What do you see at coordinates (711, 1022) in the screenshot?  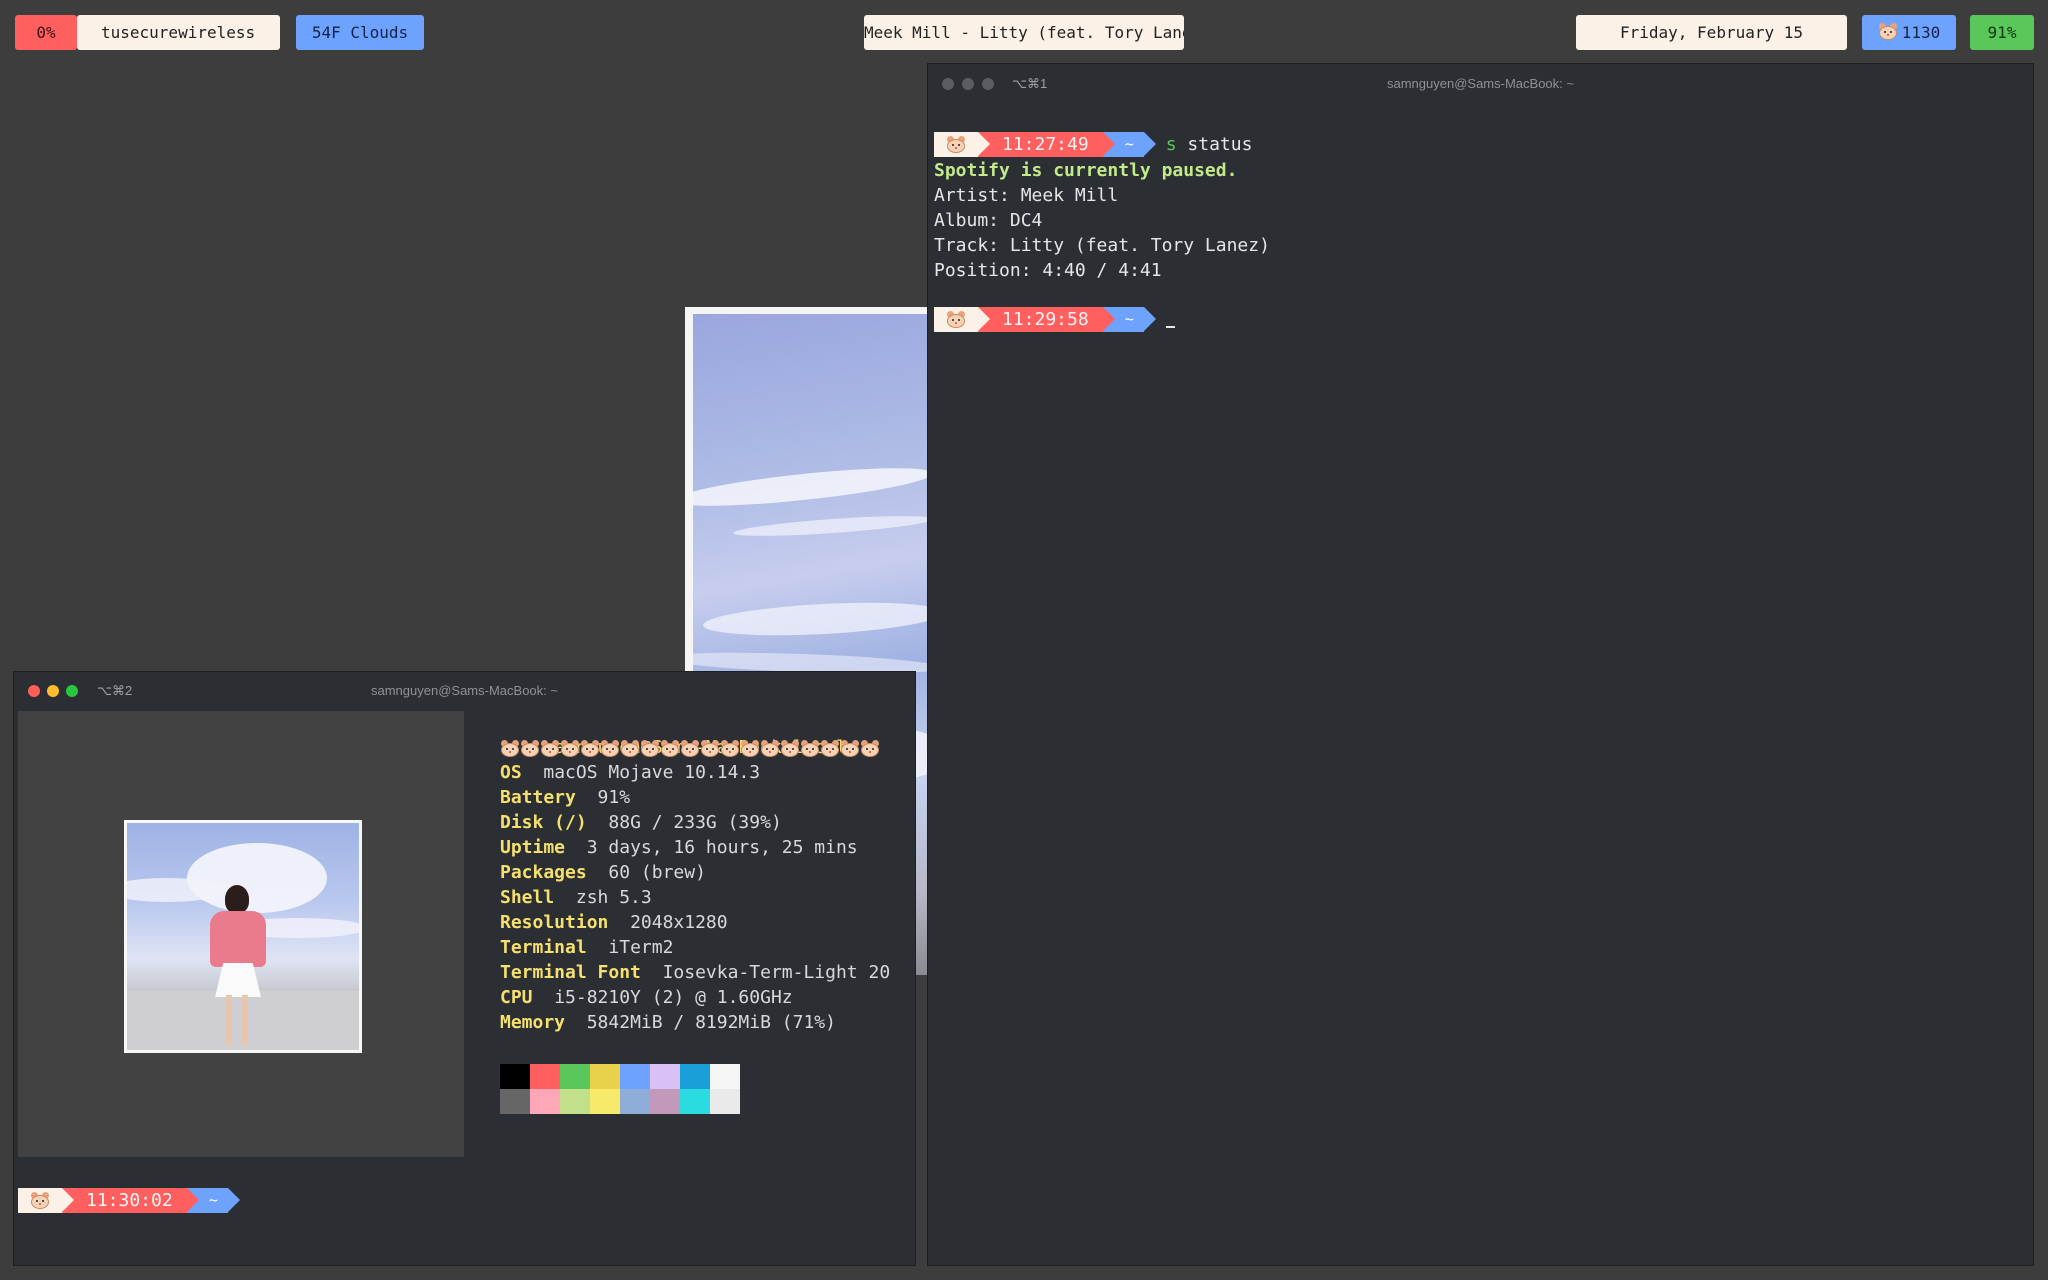 I see `info-value: 5842MiB / 8192MiB (71%)` at bounding box center [711, 1022].